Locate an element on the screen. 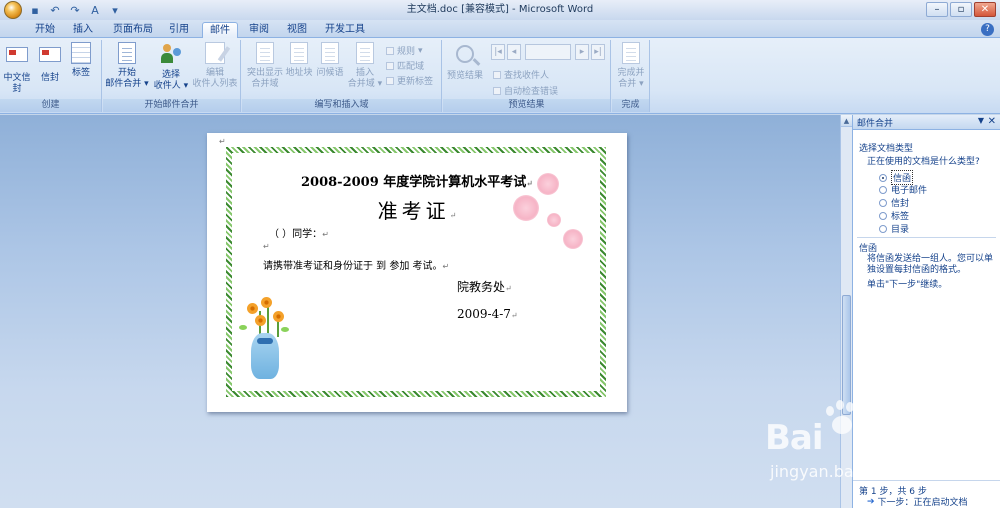 This screenshot has height=508, width=1000. group-create: 中文信封 信封 标签 创建 is located at coordinates (51, 76).